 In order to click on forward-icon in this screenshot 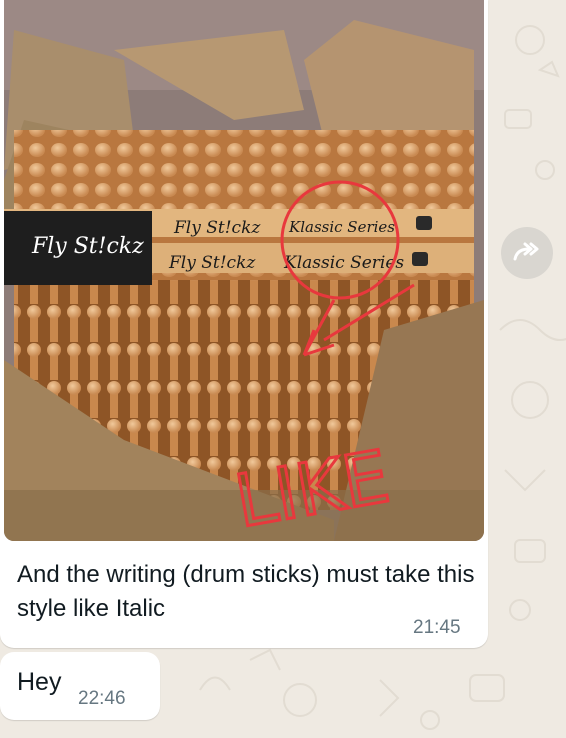, I will do `click(526, 251)`.